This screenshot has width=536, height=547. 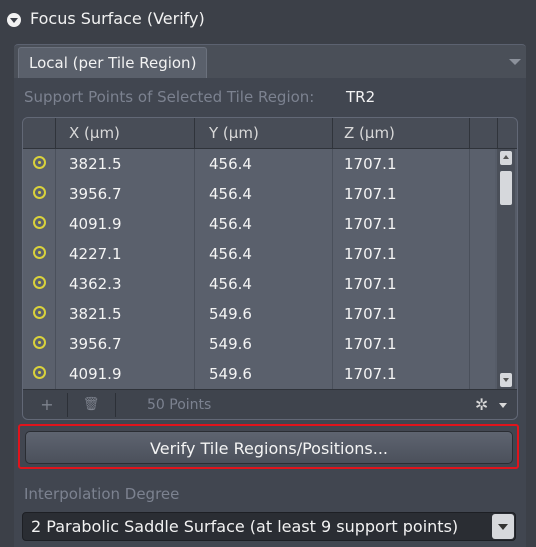 I want to click on scroll-thumb, so click(x=506, y=188).